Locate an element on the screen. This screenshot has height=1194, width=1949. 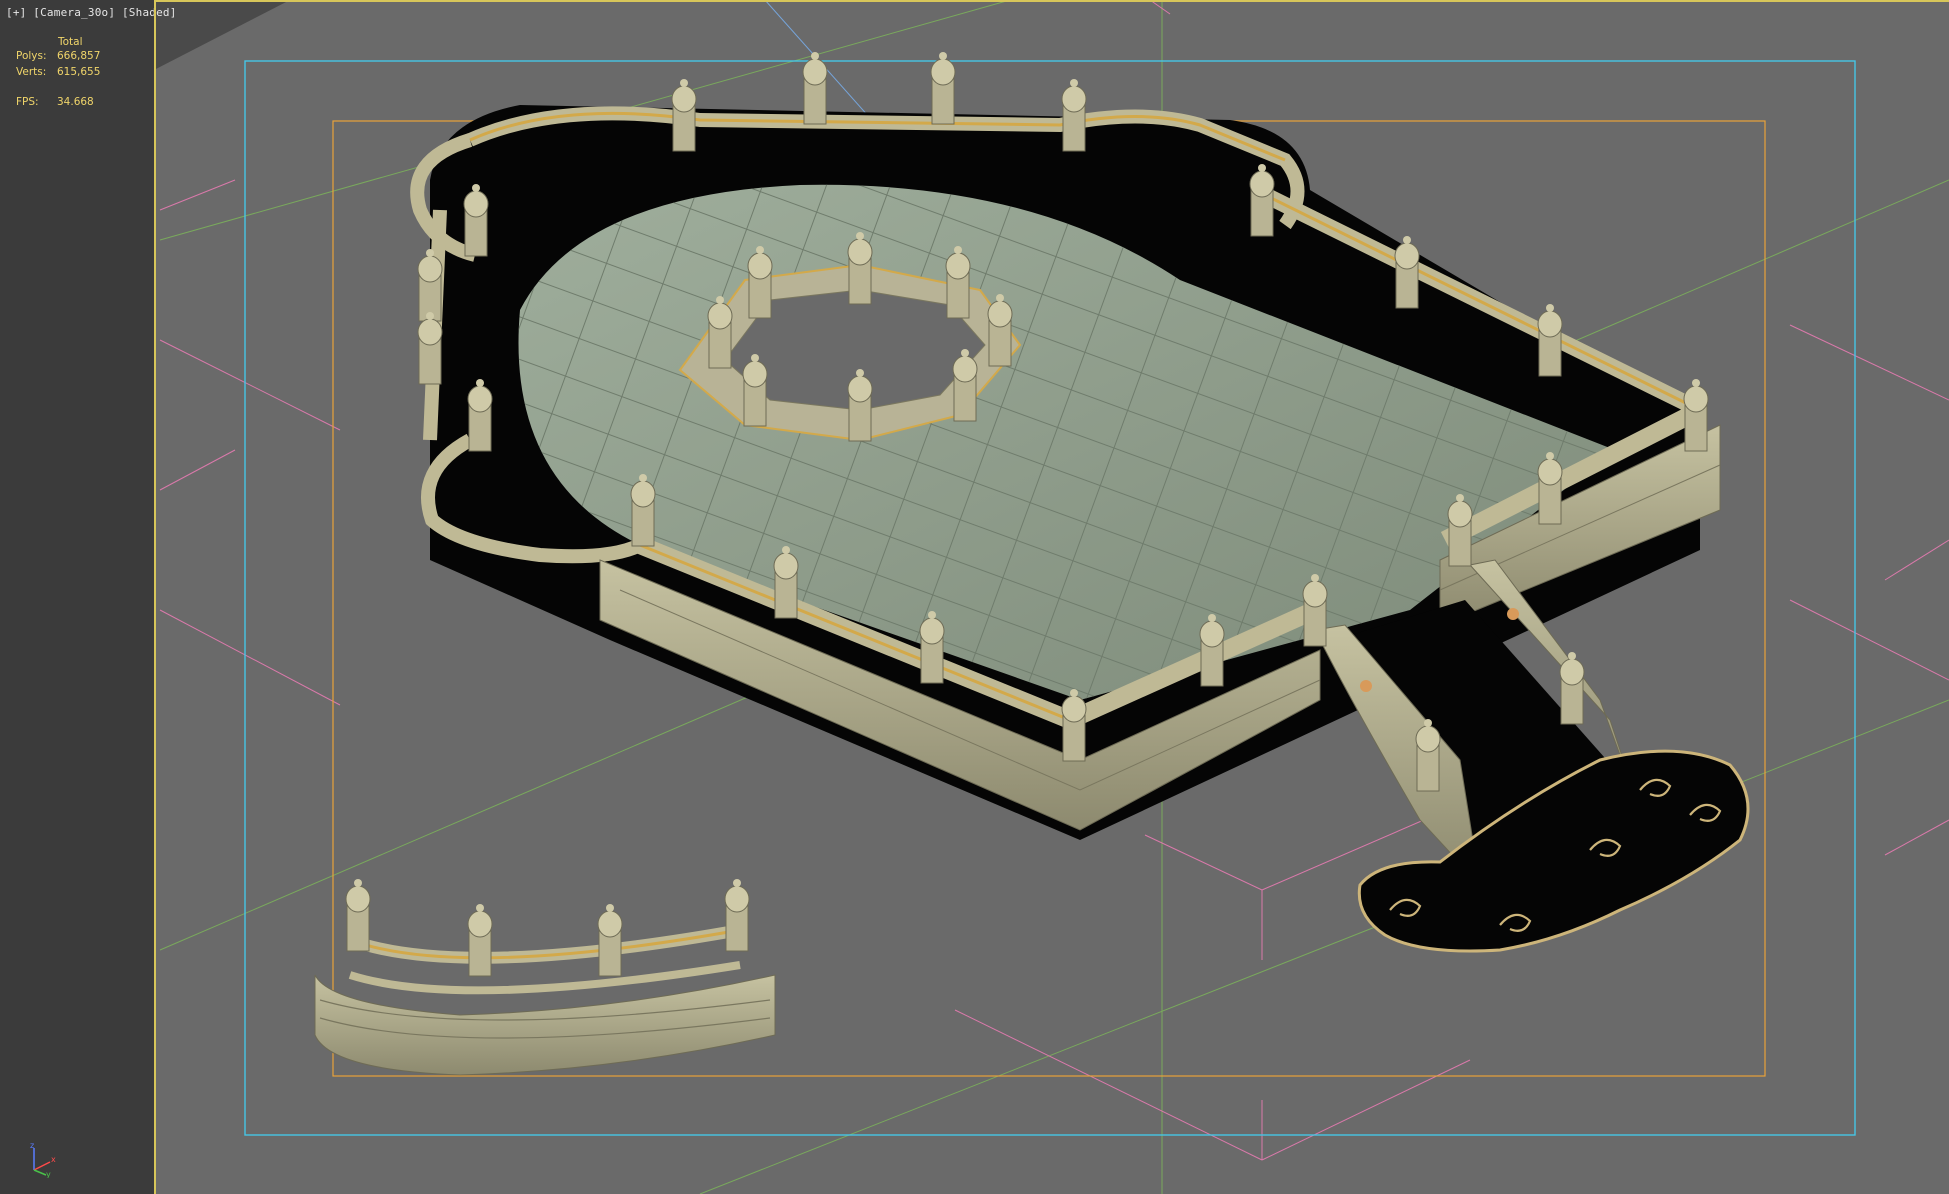
axis-gizmo-icon: z x y is located at coordinates (43, 1159).